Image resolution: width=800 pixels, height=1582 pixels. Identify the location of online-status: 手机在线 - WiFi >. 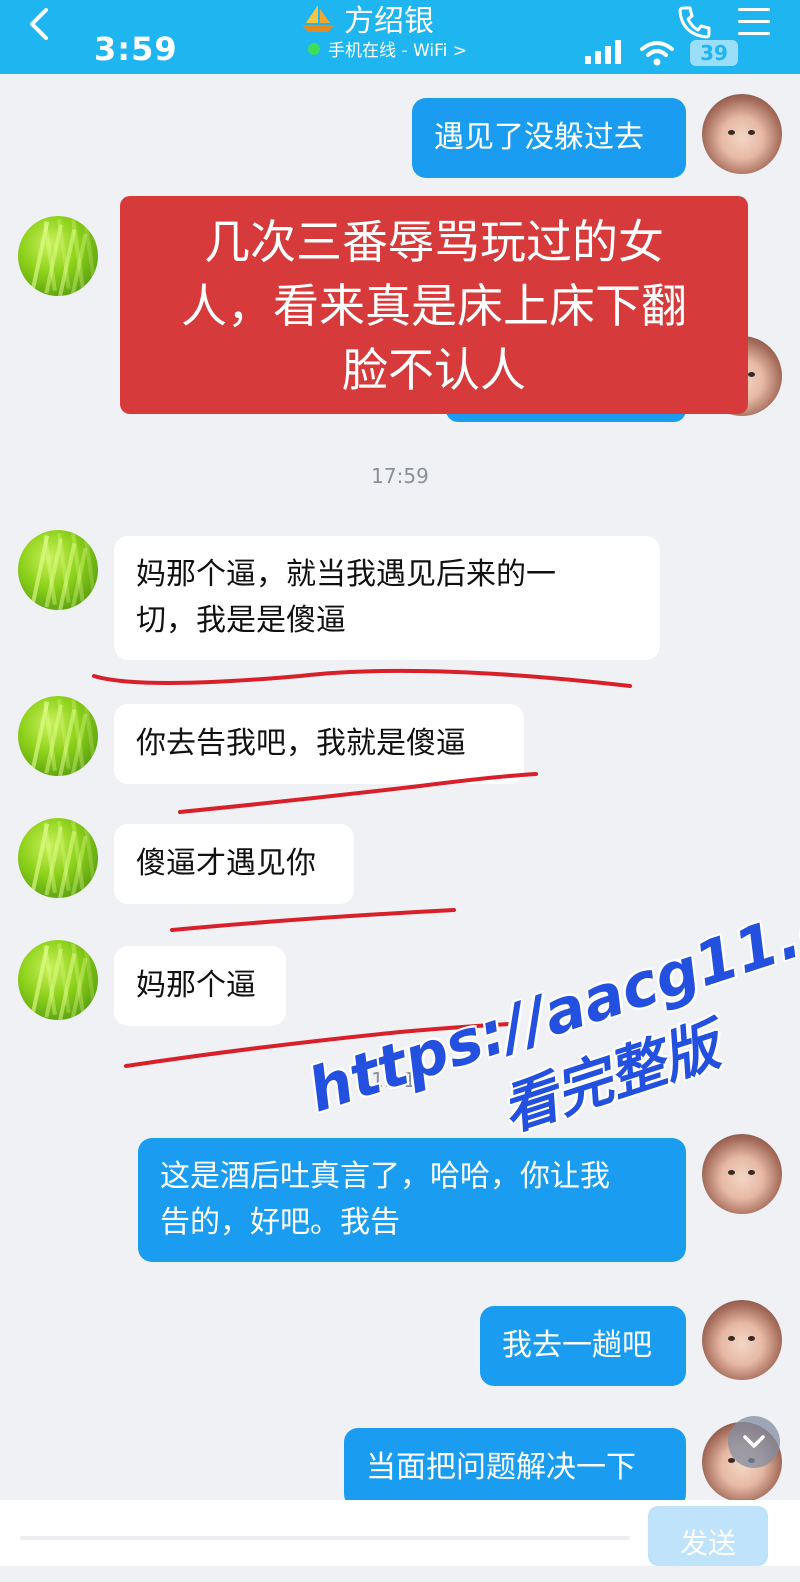
(387, 48).